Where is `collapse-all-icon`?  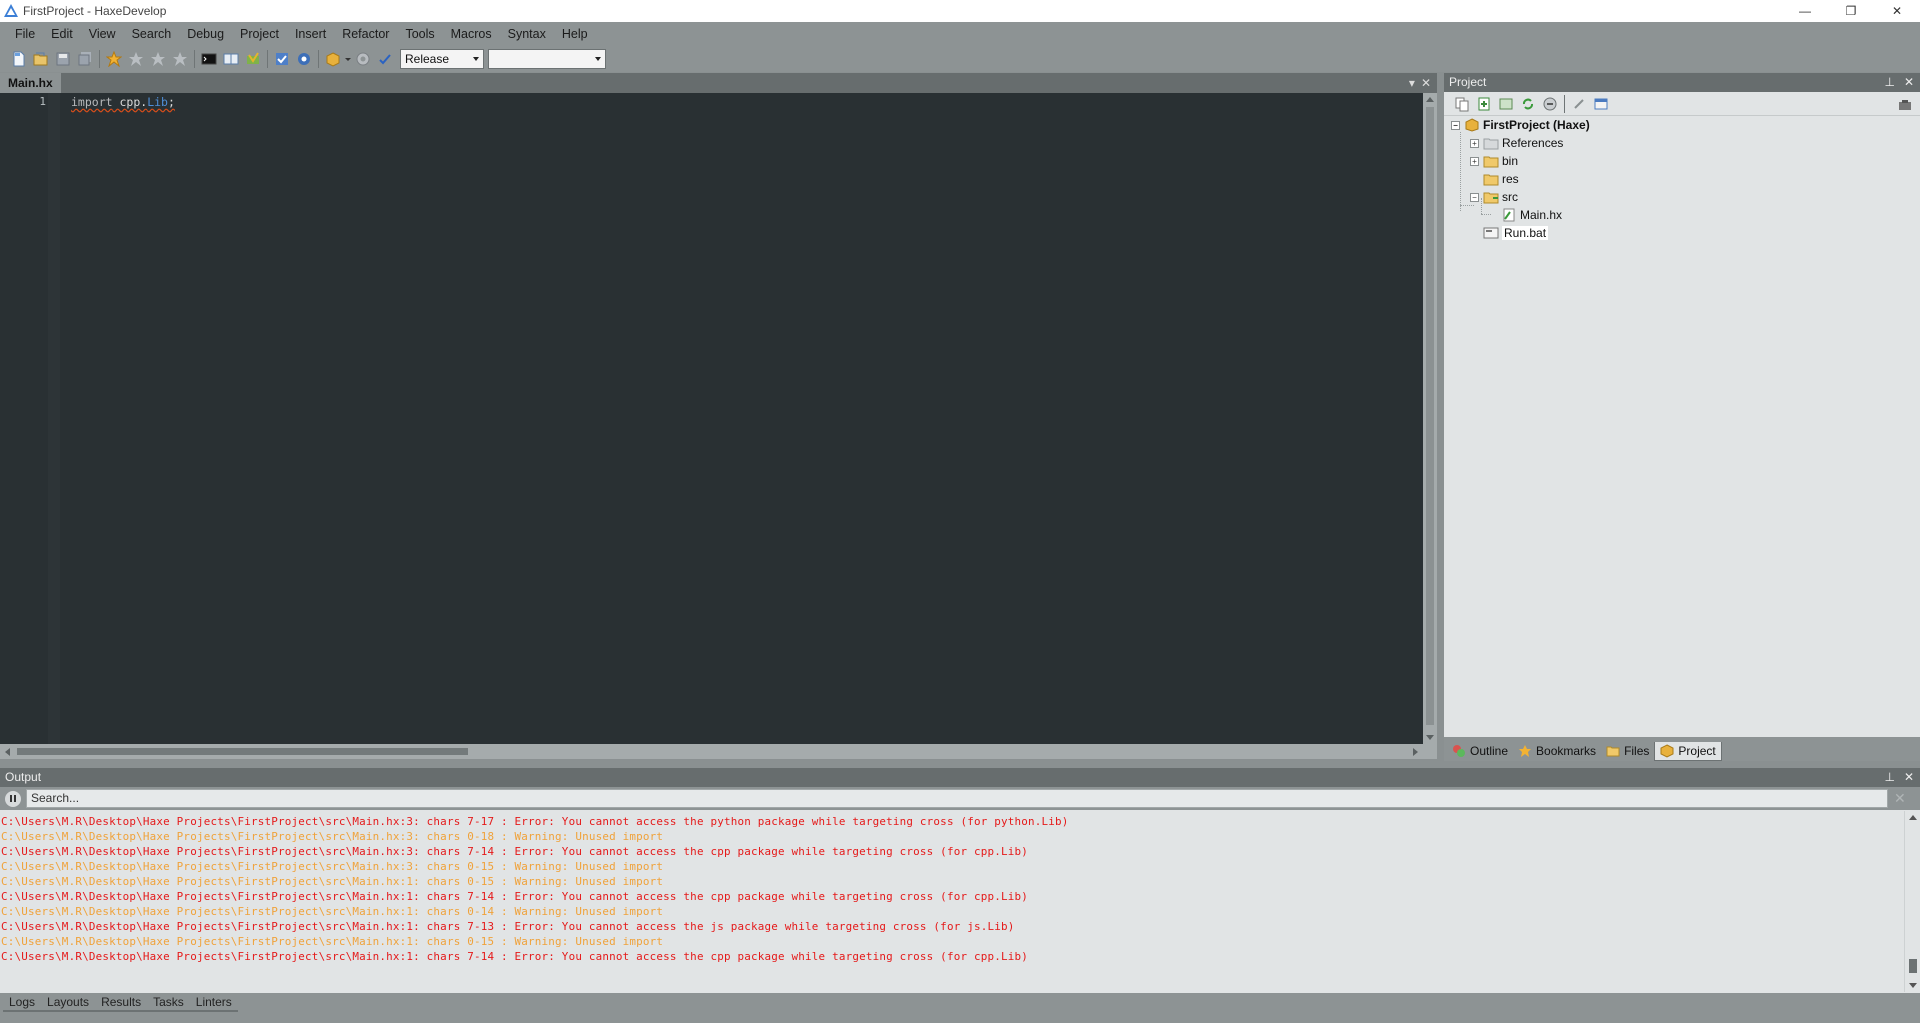 collapse-all-icon is located at coordinates (1550, 104).